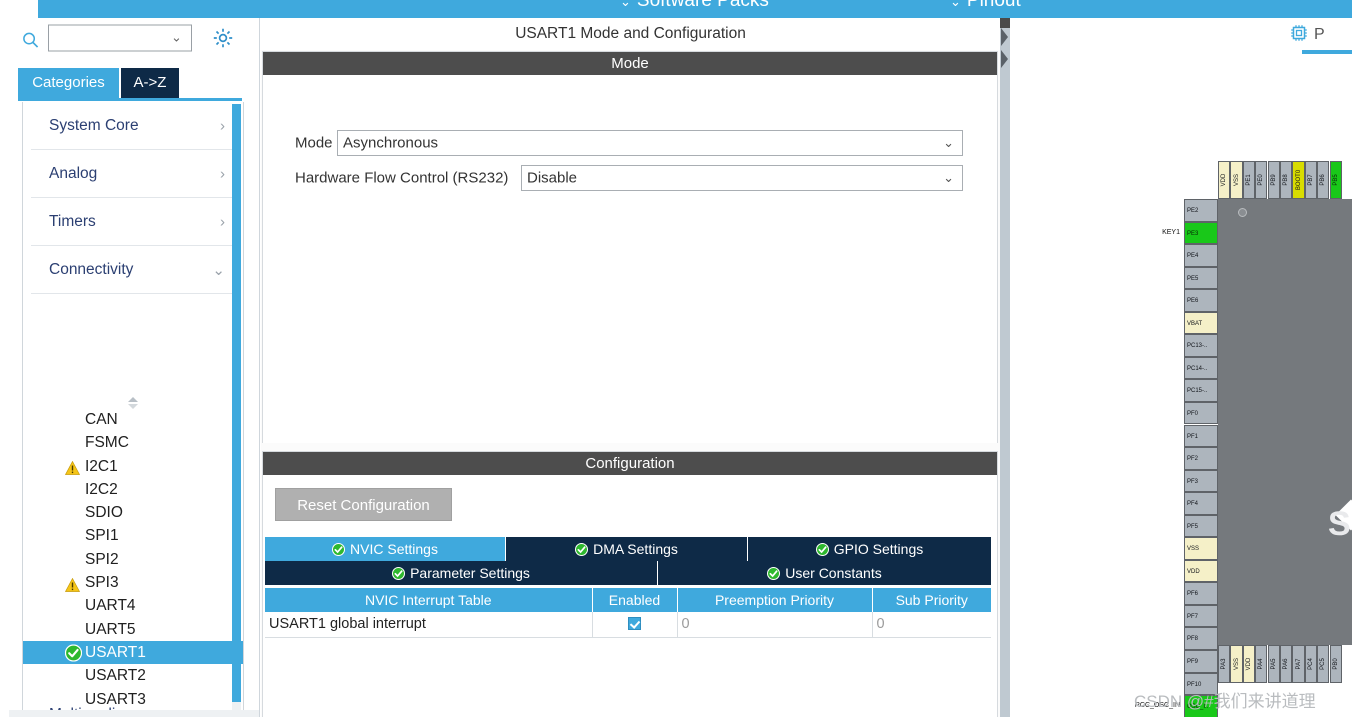 This screenshot has width=1352, height=717. Describe the element at coordinates (931, 600) in the screenshot. I see `column-header-sub-priority: Sub Priority` at that location.